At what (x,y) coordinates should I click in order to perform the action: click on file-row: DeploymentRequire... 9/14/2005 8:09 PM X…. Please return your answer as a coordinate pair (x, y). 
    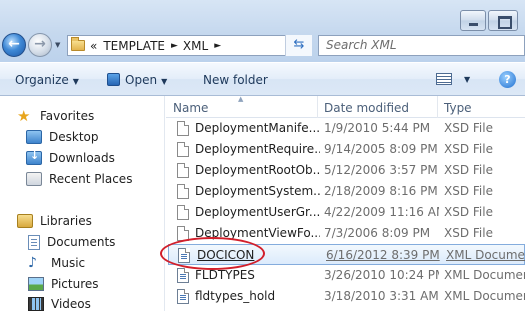
    Looking at the image, I should click on (345, 149).